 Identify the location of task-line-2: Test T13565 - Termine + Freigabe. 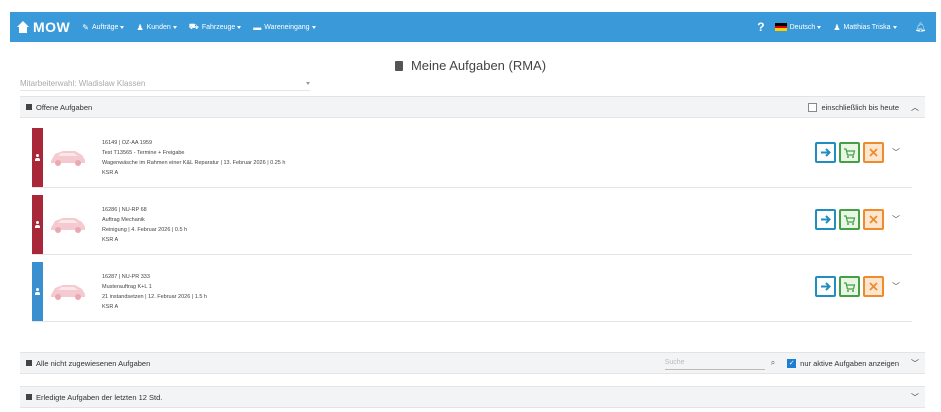
(143, 153).